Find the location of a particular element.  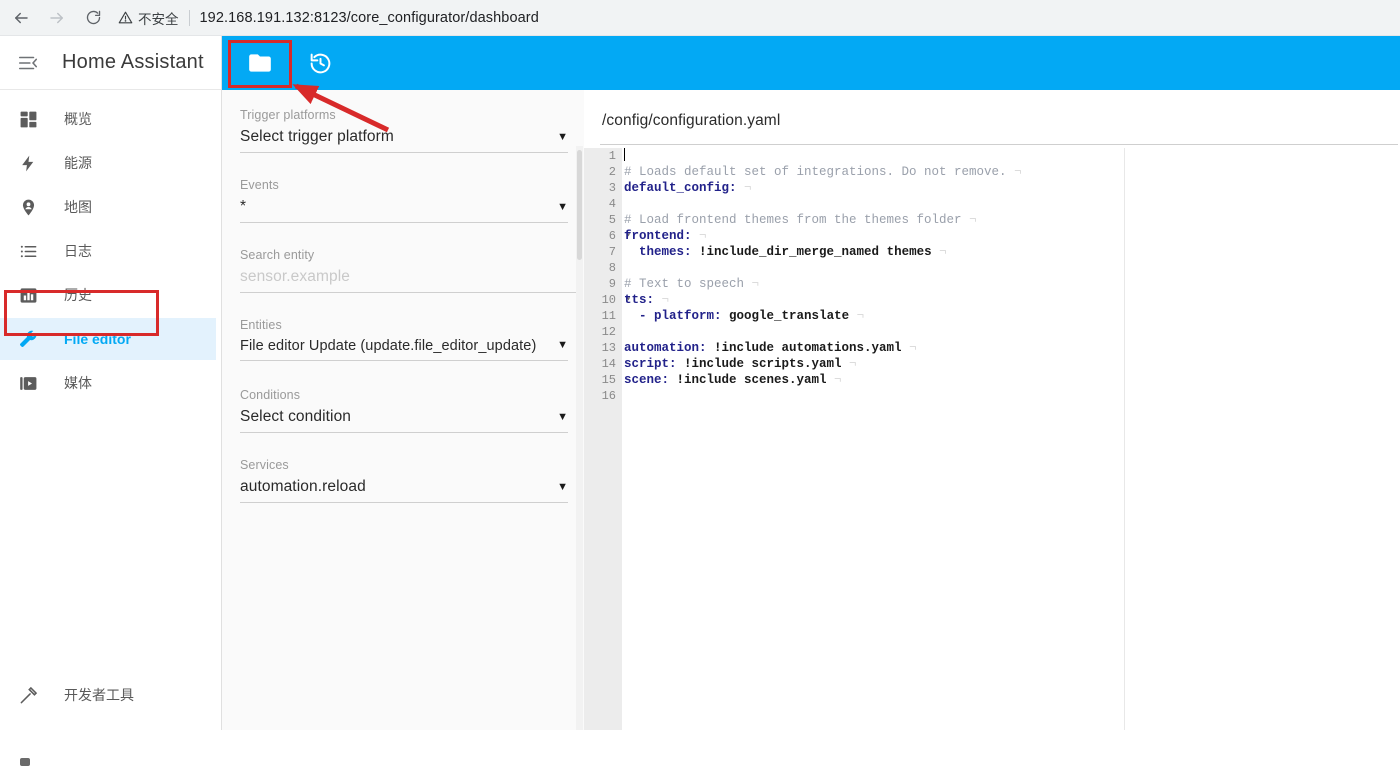

back-arrow-icon is located at coordinates (21, 18).